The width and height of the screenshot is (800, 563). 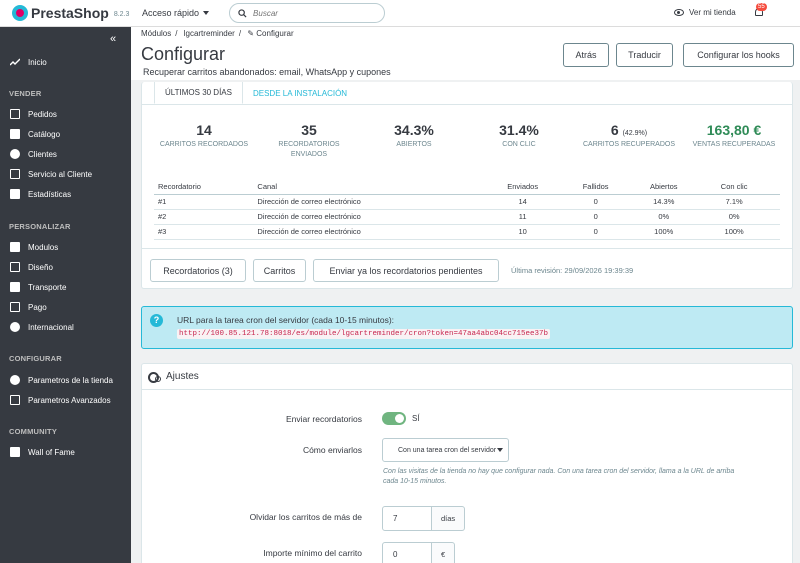 What do you see at coordinates (761, 7) in the screenshot?
I see `notification-badge: 55` at bounding box center [761, 7].